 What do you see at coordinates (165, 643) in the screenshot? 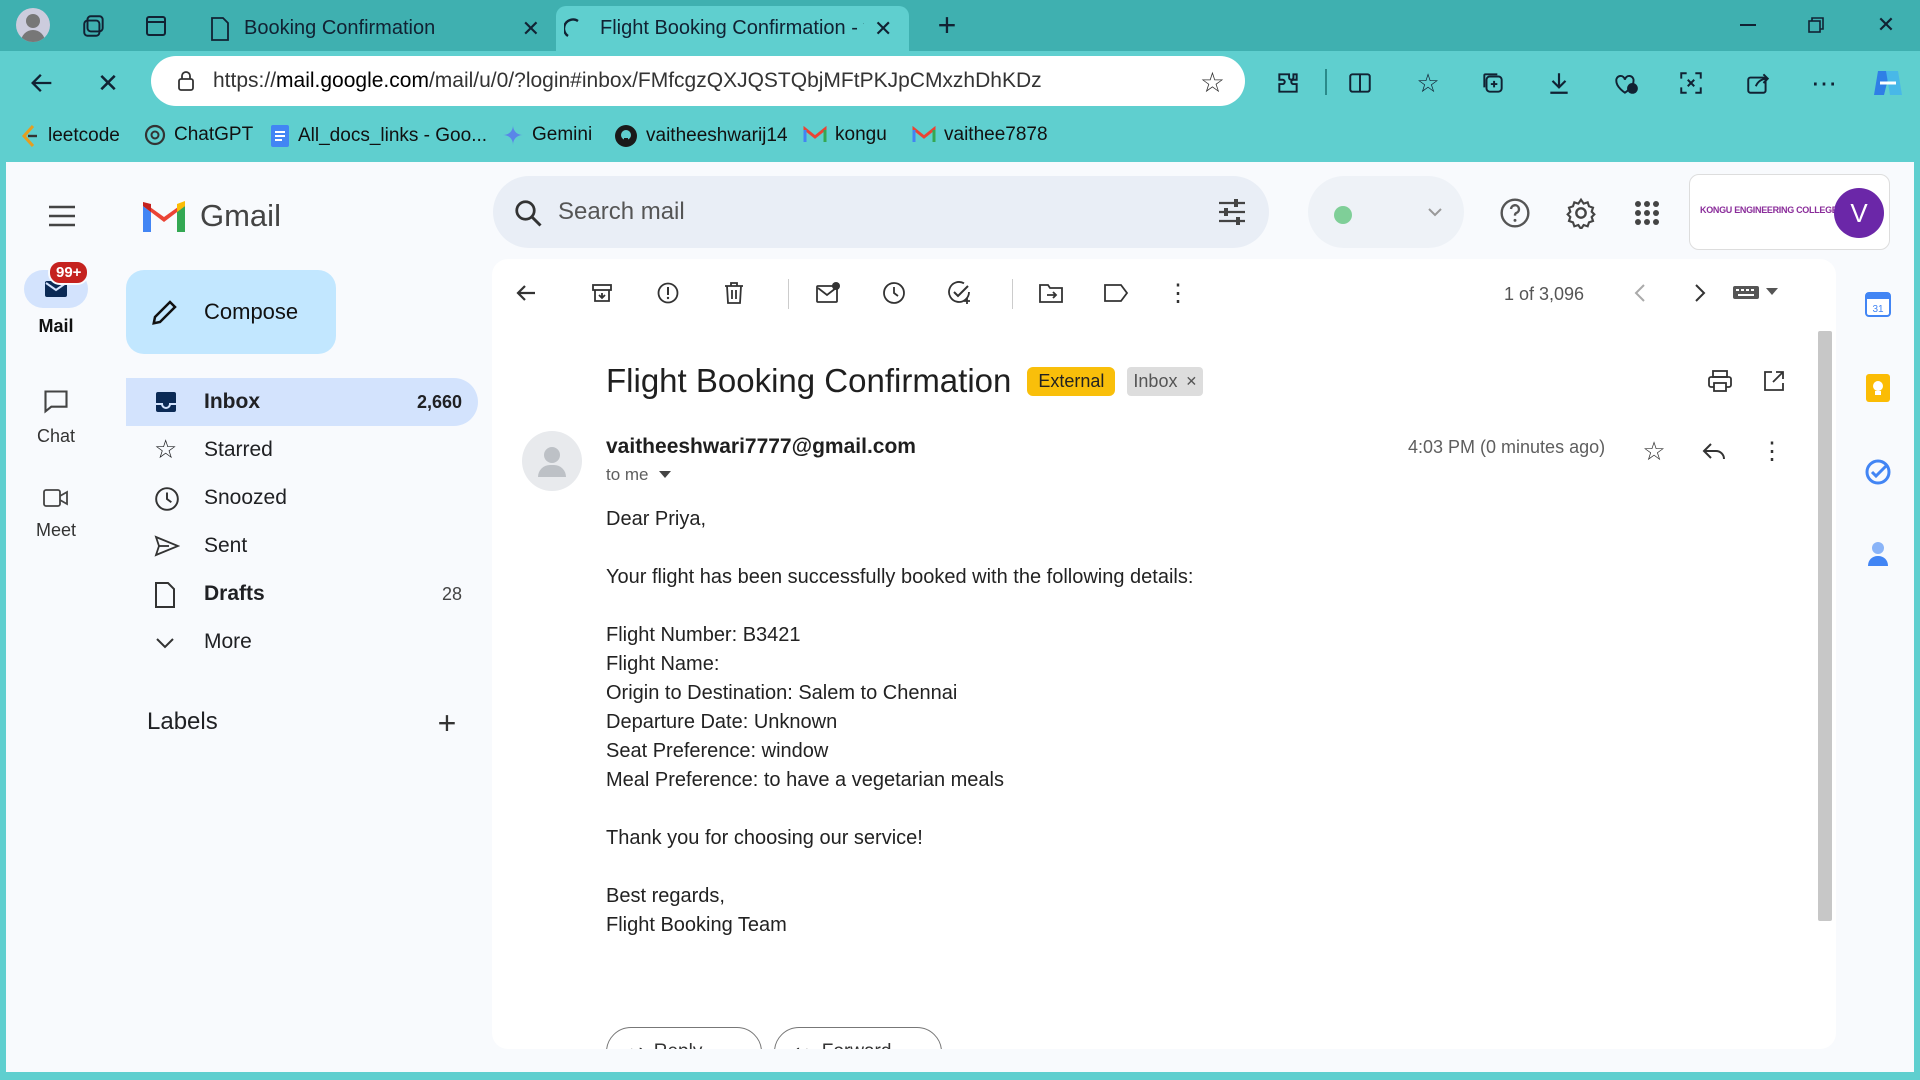
I see `chevron-down-icon` at bounding box center [165, 643].